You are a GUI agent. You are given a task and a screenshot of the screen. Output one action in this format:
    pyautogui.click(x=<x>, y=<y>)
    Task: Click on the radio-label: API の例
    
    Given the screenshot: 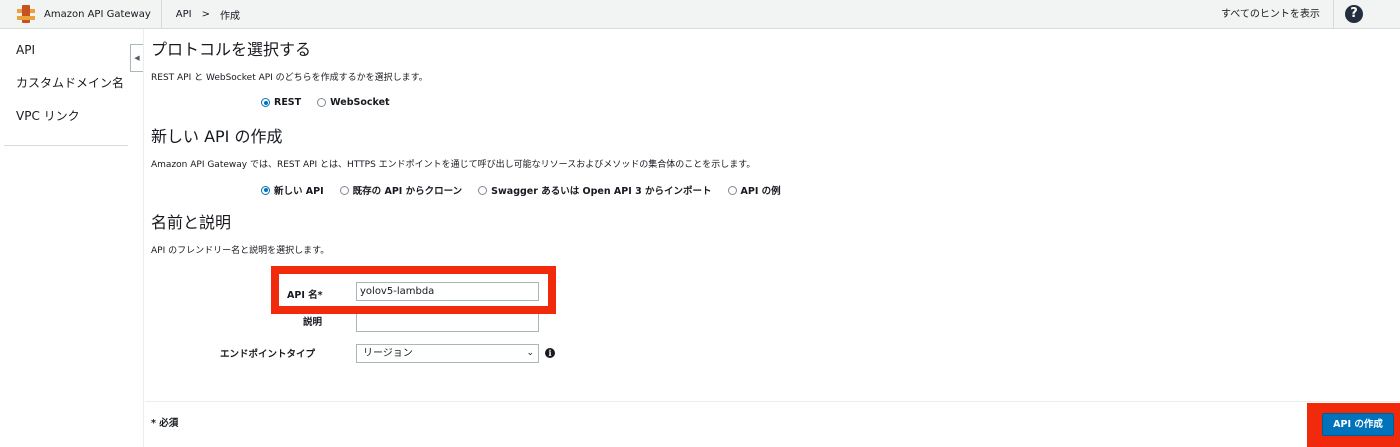 What is the action you would take?
    pyautogui.click(x=760, y=191)
    